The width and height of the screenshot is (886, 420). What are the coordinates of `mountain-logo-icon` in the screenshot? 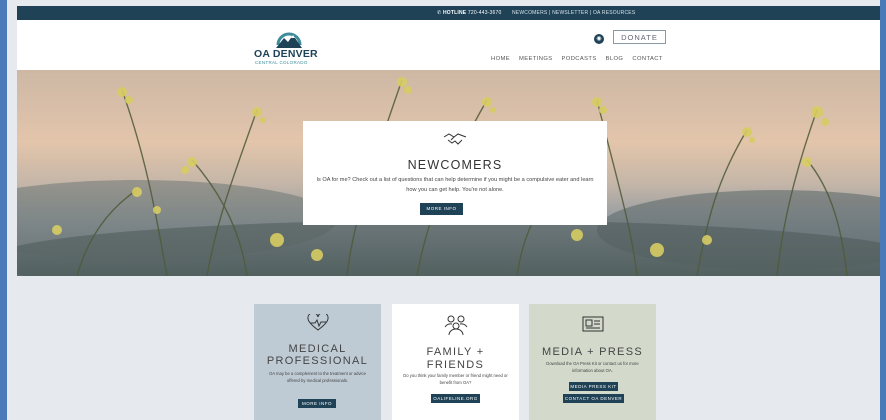 It's located at (289, 40).